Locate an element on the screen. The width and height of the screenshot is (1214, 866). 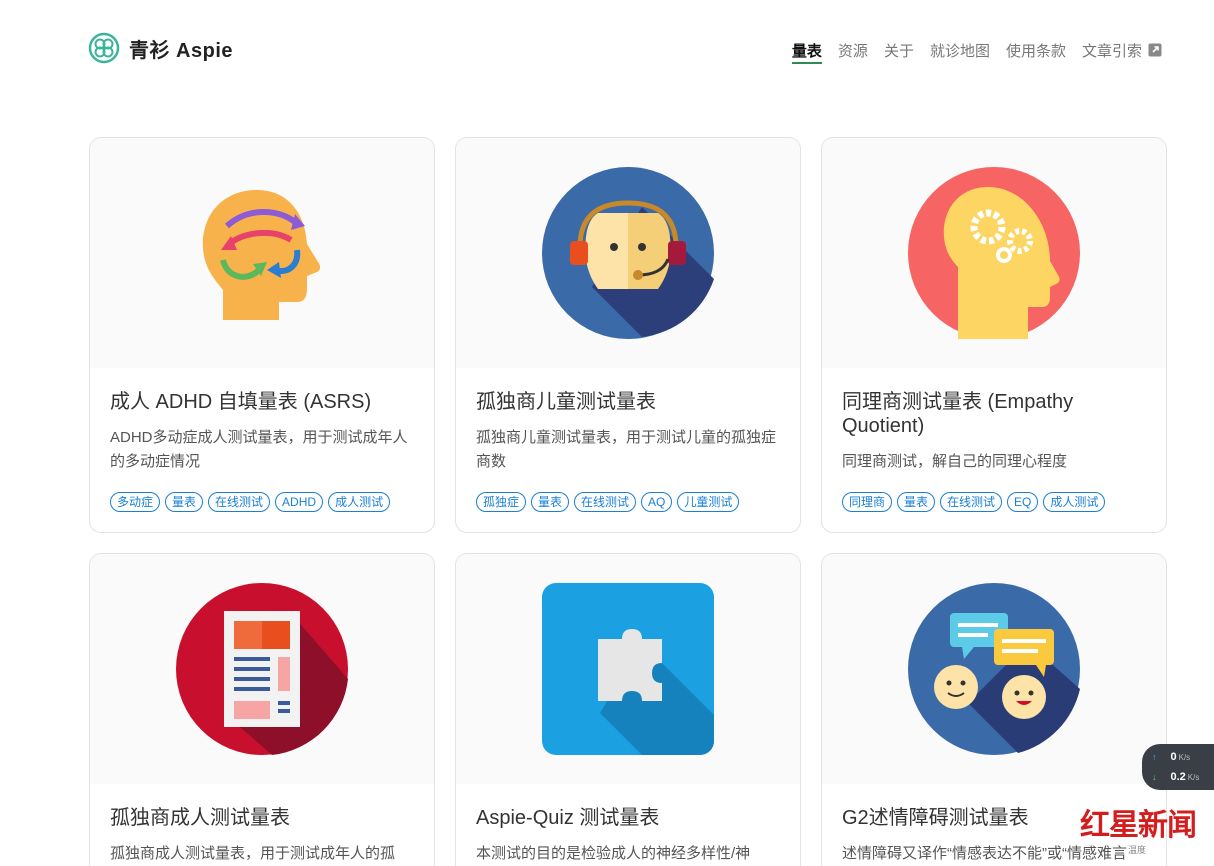
download-unit: K/s is located at coordinates (1193, 777).